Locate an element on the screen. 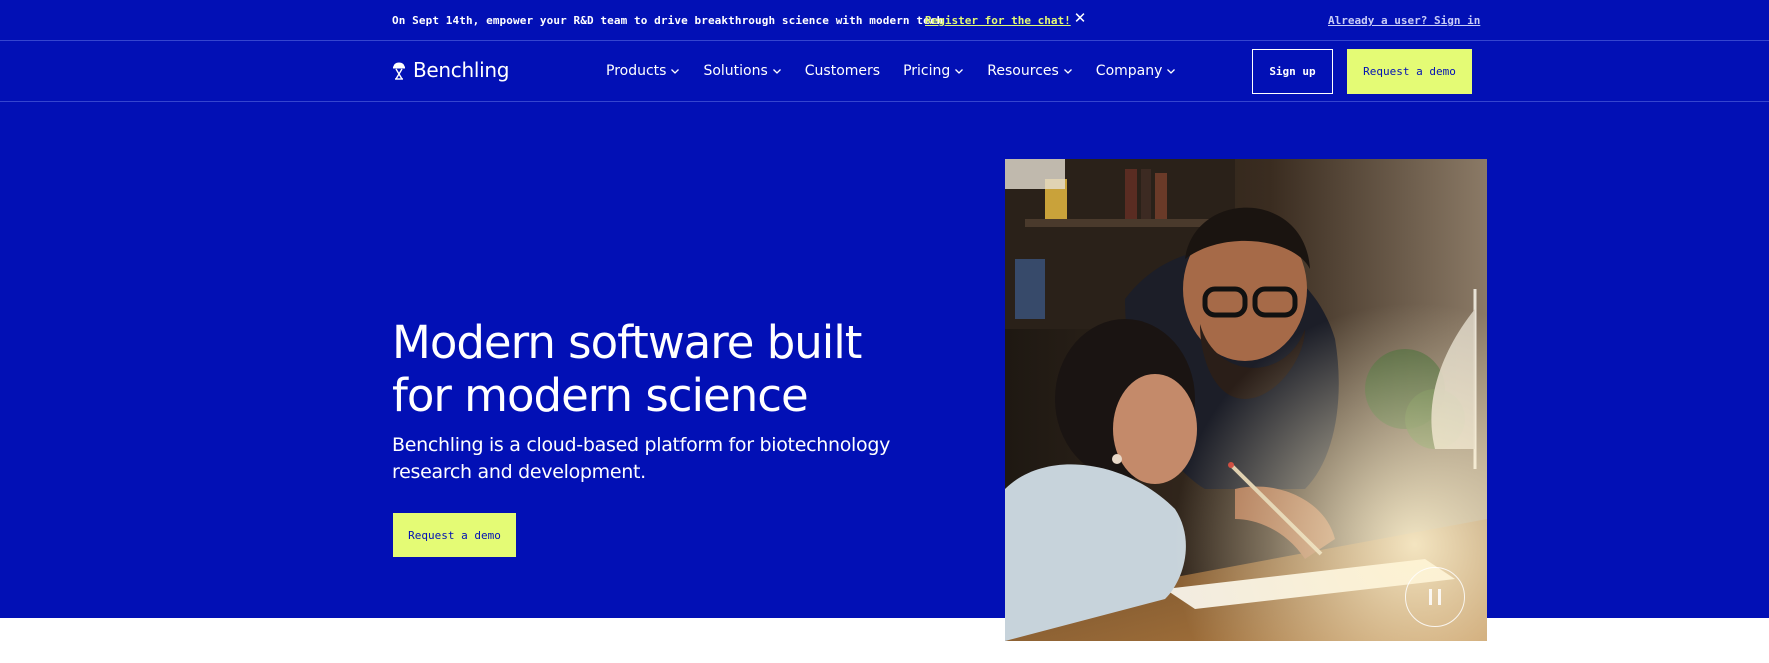 This screenshot has height=663, width=1769. nav-item-solutions: Solutions is located at coordinates (742, 71).